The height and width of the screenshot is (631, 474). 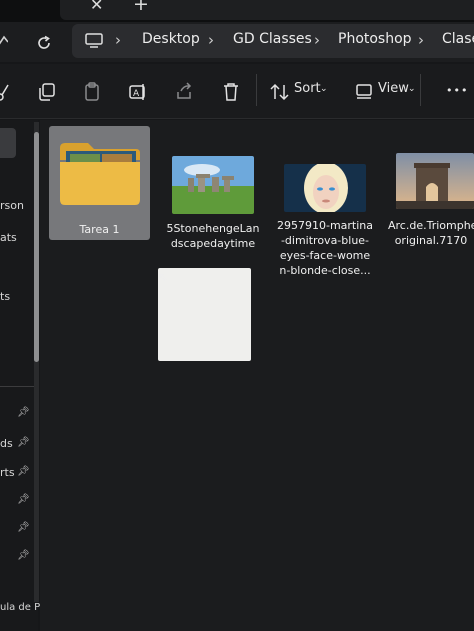 I want to click on nav-item: rson, so click(x=12, y=205).